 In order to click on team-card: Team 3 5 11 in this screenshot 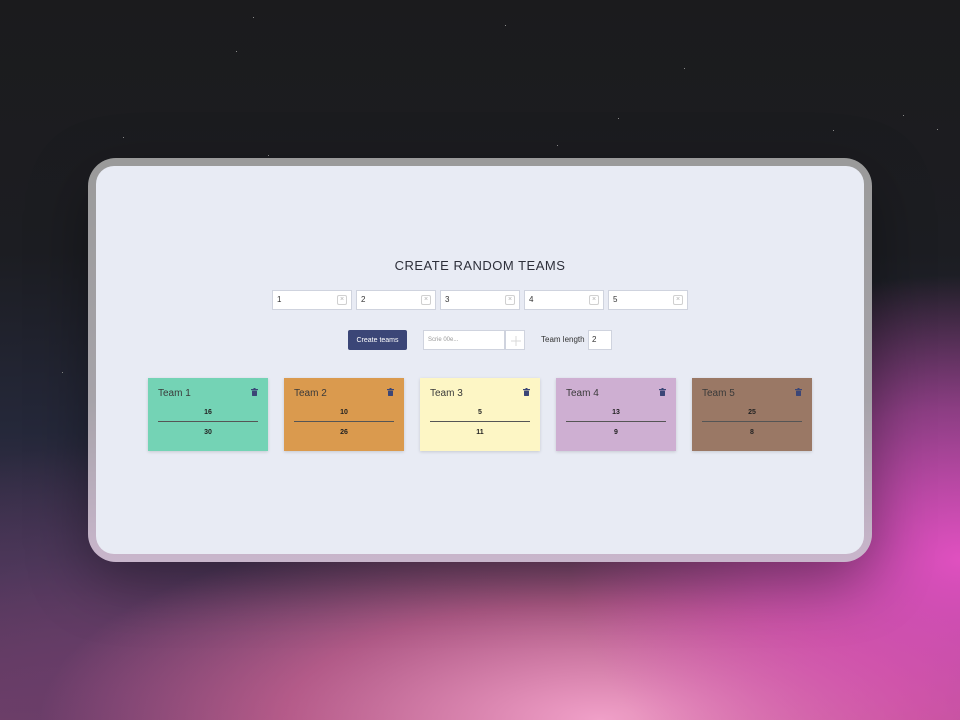, I will do `click(480, 414)`.